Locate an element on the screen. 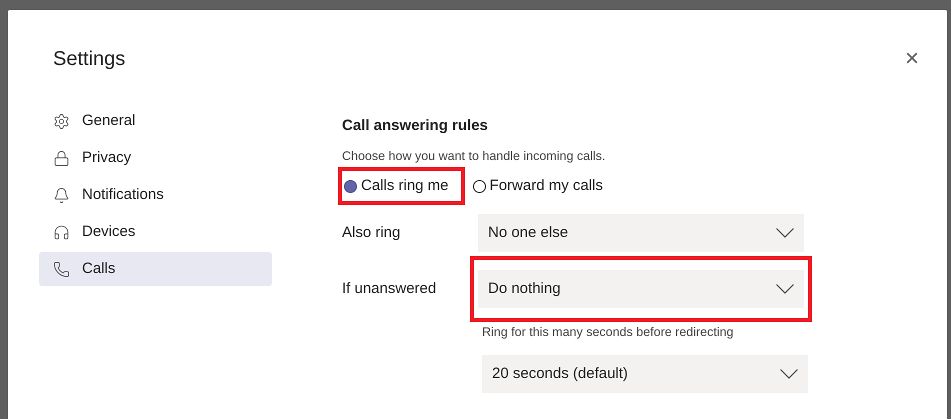  sidebar-label: Devices is located at coordinates (109, 232).